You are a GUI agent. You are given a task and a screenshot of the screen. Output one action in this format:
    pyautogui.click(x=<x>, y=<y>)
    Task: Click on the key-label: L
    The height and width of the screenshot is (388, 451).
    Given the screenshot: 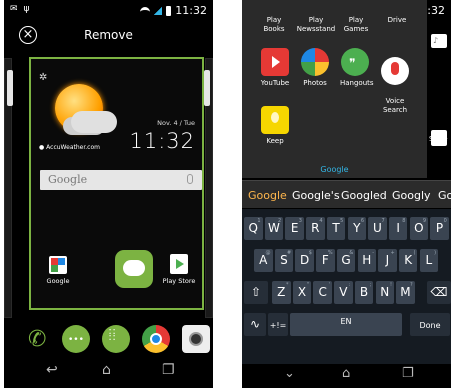 What is the action you would take?
    pyautogui.click(x=429, y=260)
    